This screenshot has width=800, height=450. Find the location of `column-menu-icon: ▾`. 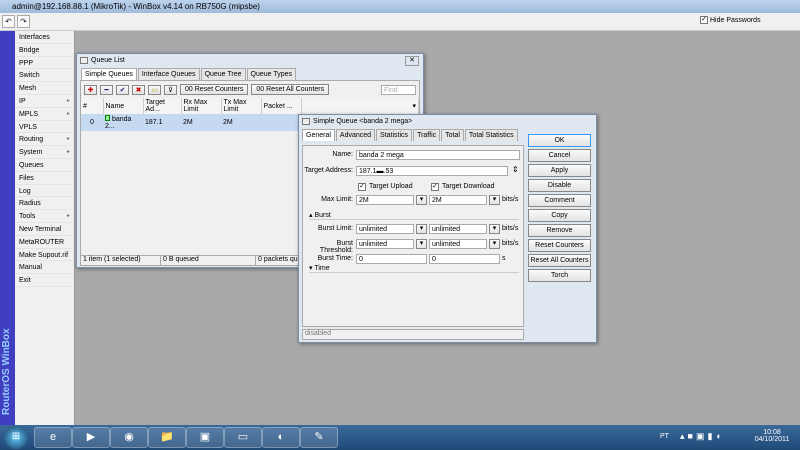

column-menu-icon: ▾ is located at coordinates (360, 106).